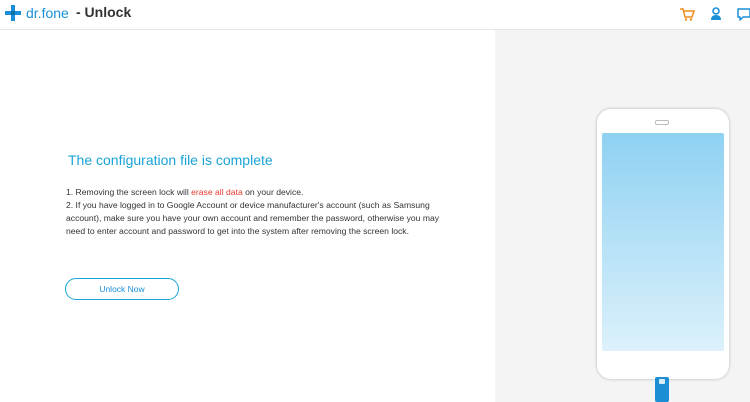  I want to click on usb-connector-pin, so click(662, 381).